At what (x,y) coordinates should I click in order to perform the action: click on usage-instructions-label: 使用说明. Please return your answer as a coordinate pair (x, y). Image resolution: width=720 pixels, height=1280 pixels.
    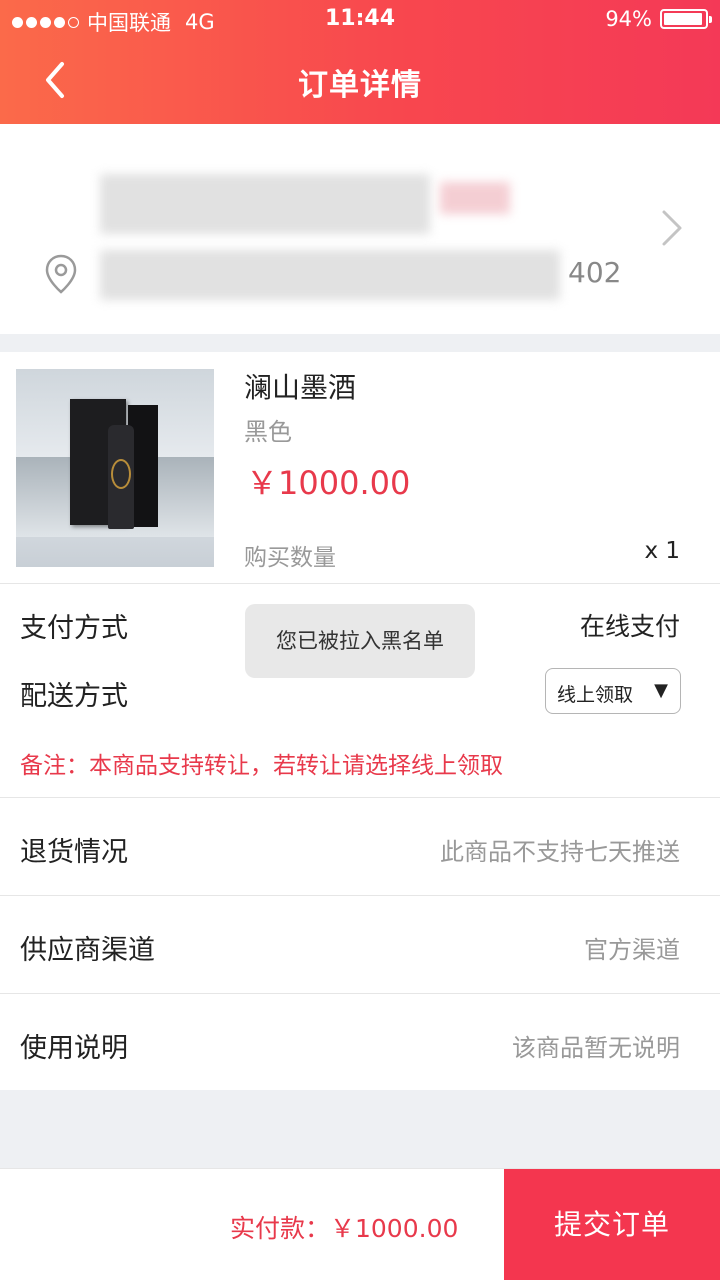
    Looking at the image, I should click on (74, 1048).